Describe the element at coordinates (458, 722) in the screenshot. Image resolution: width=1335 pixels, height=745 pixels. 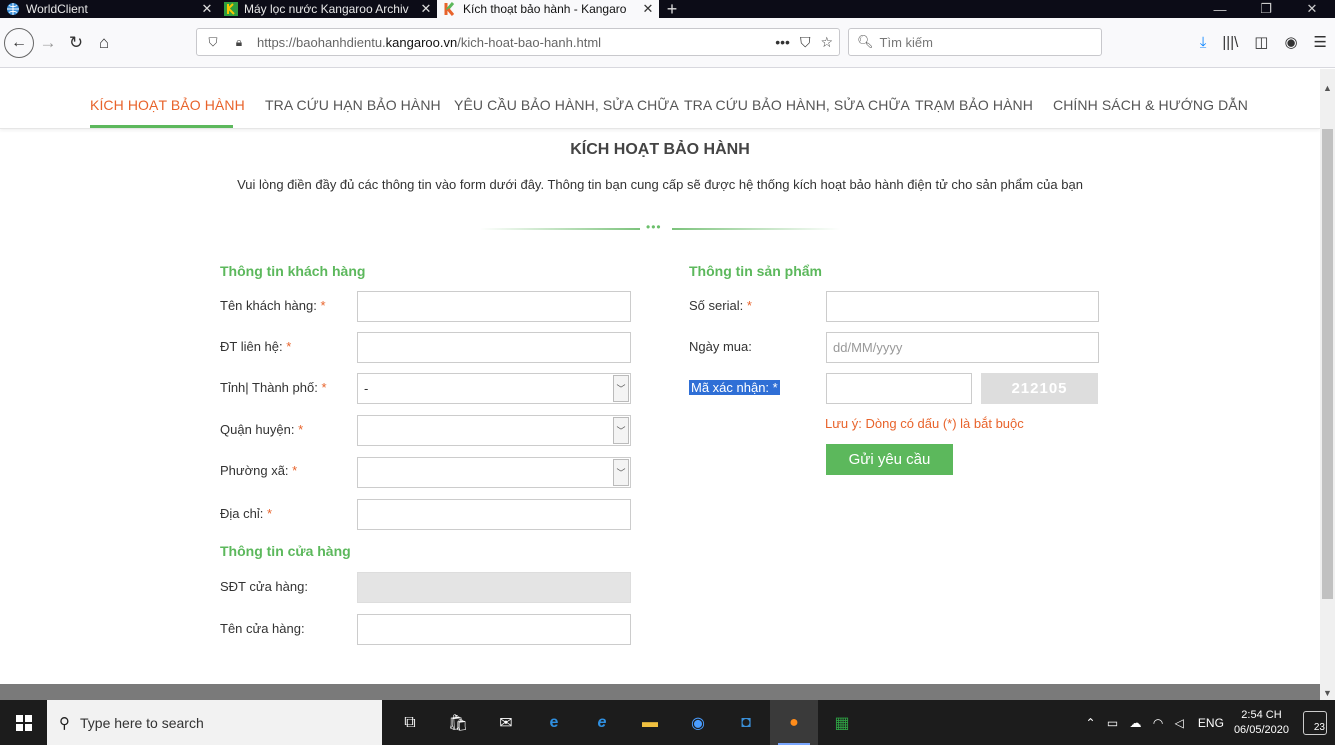
I see `store-icon: 🛍︎` at that location.